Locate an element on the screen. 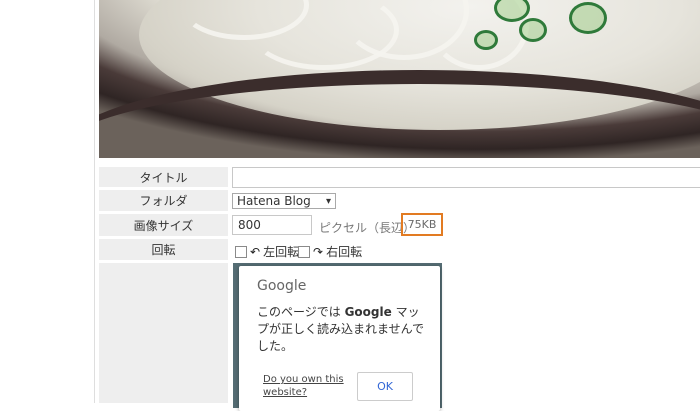 The height and width of the screenshot is (411, 700). size-label-text: 画像サイズ is located at coordinates (163, 225).